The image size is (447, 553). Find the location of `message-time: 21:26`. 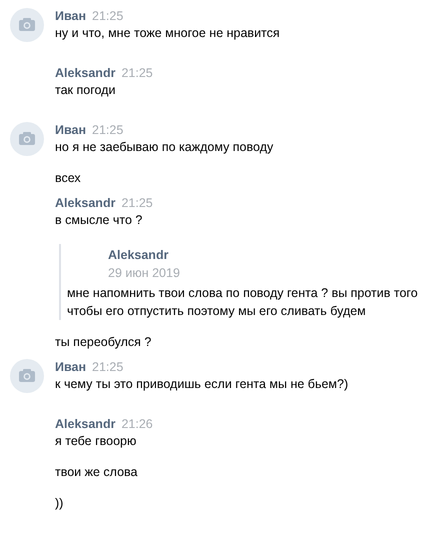

message-time: 21:26 is located at coordinates (137, 424).